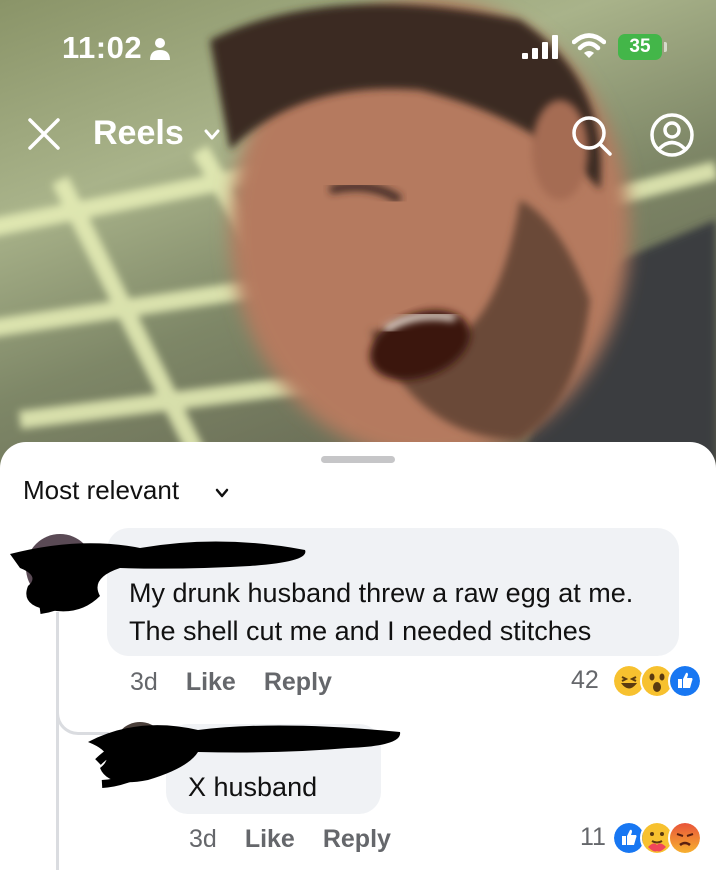  What do you see at coordinates (158, 574) in the screenshot?
I see `redacted-name-avatar` at bounding box center [158, 574].